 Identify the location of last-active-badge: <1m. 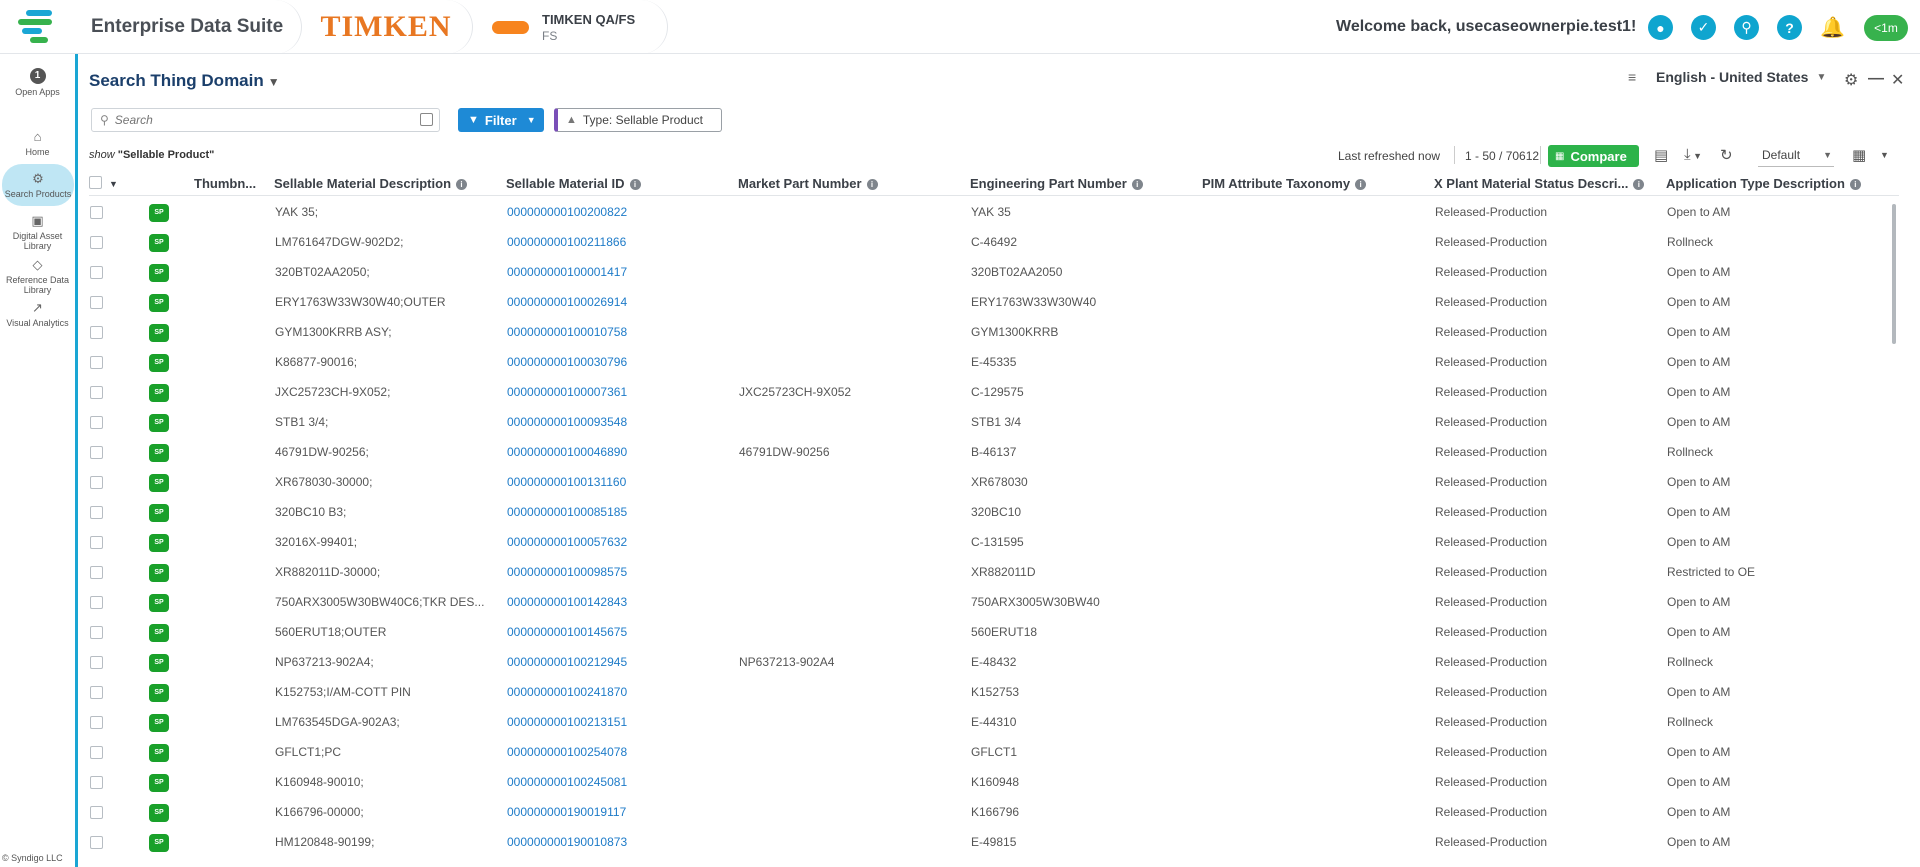
(1886, 28).